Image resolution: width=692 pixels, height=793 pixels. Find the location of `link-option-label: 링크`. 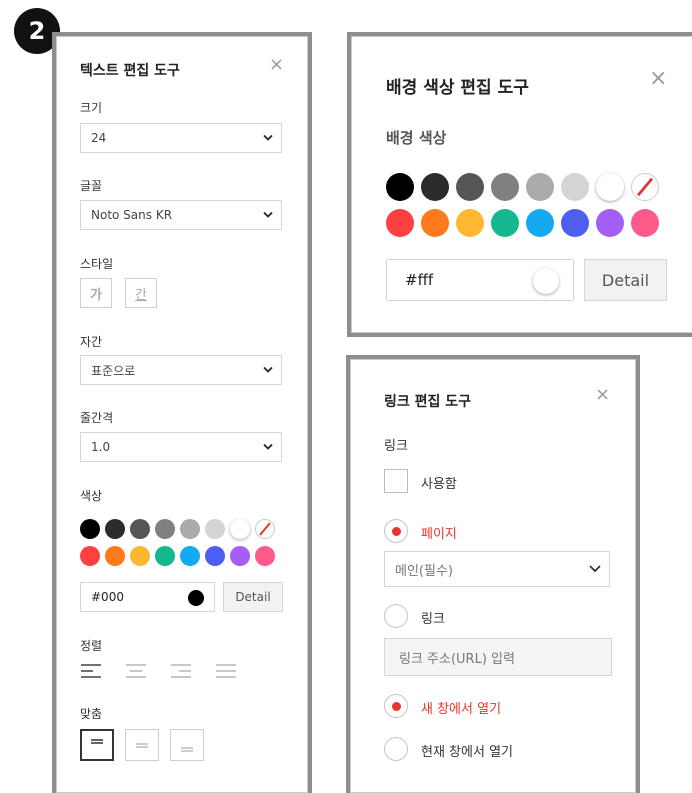

link-option-label: 링크 is located at coordinates (433, 619).